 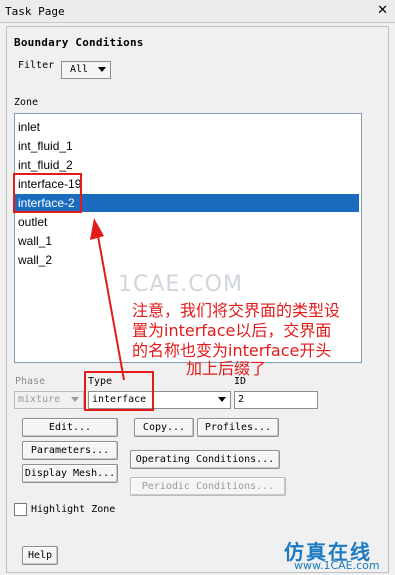 I want to click on id-label: ID, so click(x=240, y=381).